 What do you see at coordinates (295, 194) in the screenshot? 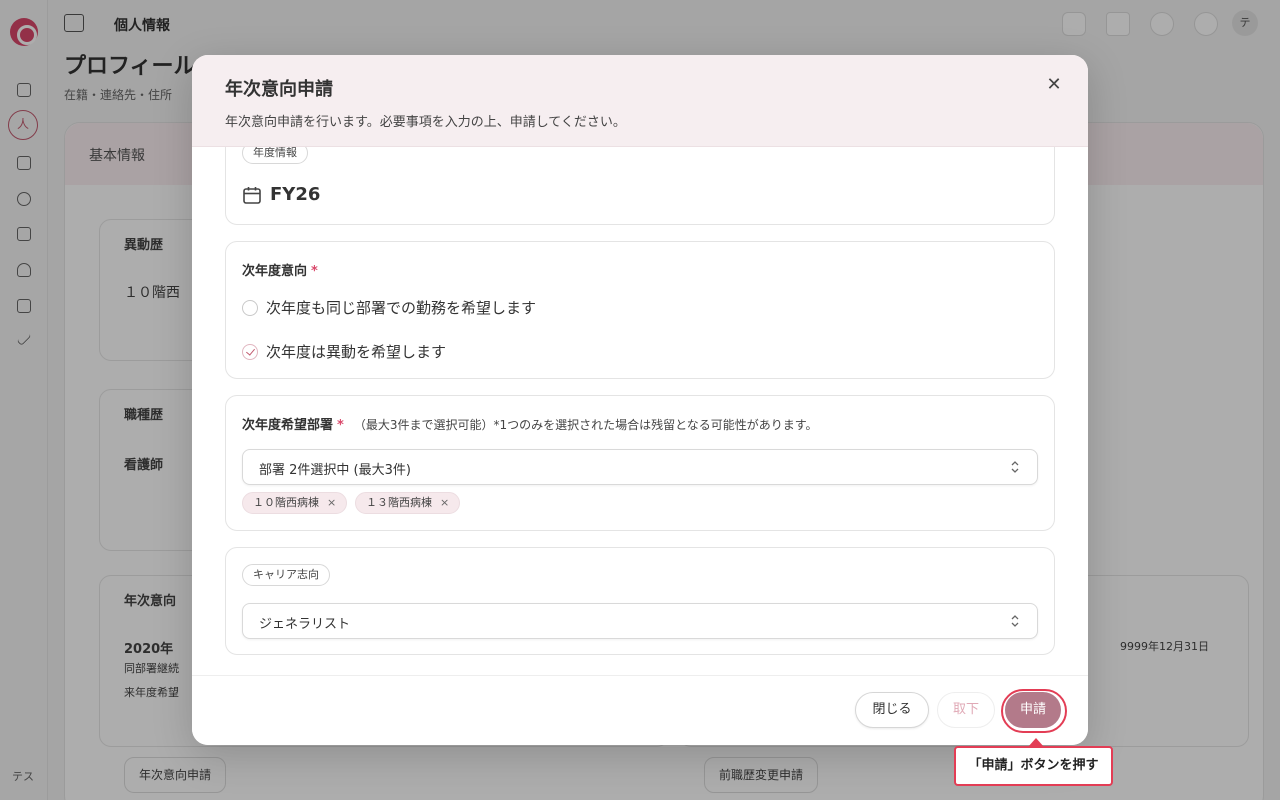
I see `fiscal-year-value: FY26` at bounding box center [295, 194].